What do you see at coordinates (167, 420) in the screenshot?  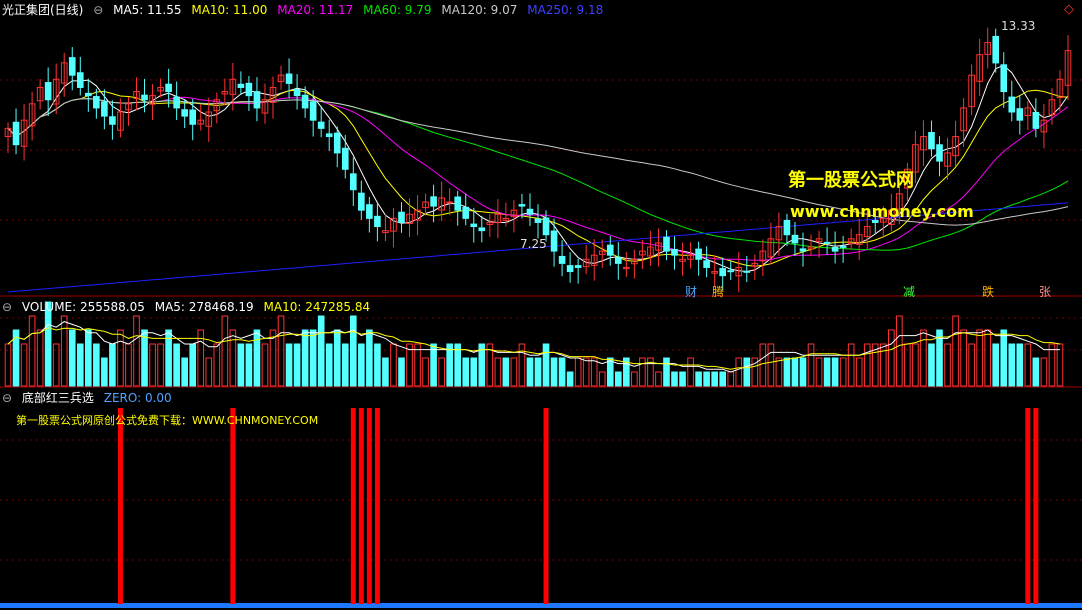 I see `formula-note: 第一股票公式网原创公式免费下载：WWW.CHNMONEY.COM` at bounding box center [167, 420].